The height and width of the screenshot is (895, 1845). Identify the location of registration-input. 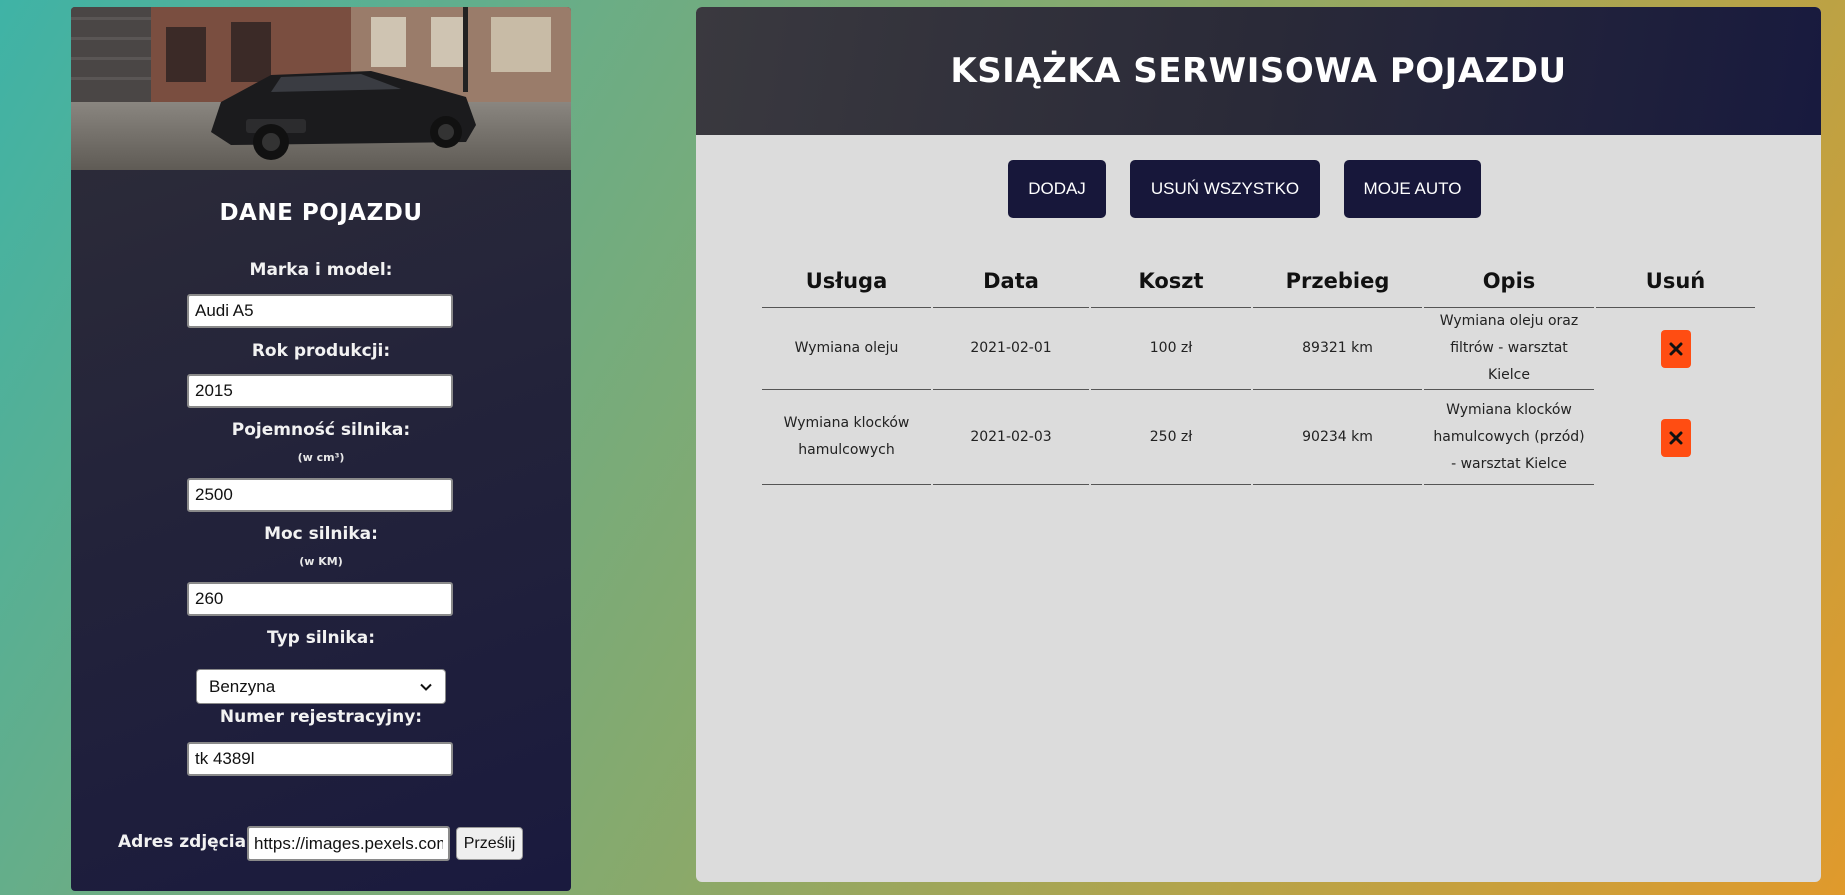
(320, 759).